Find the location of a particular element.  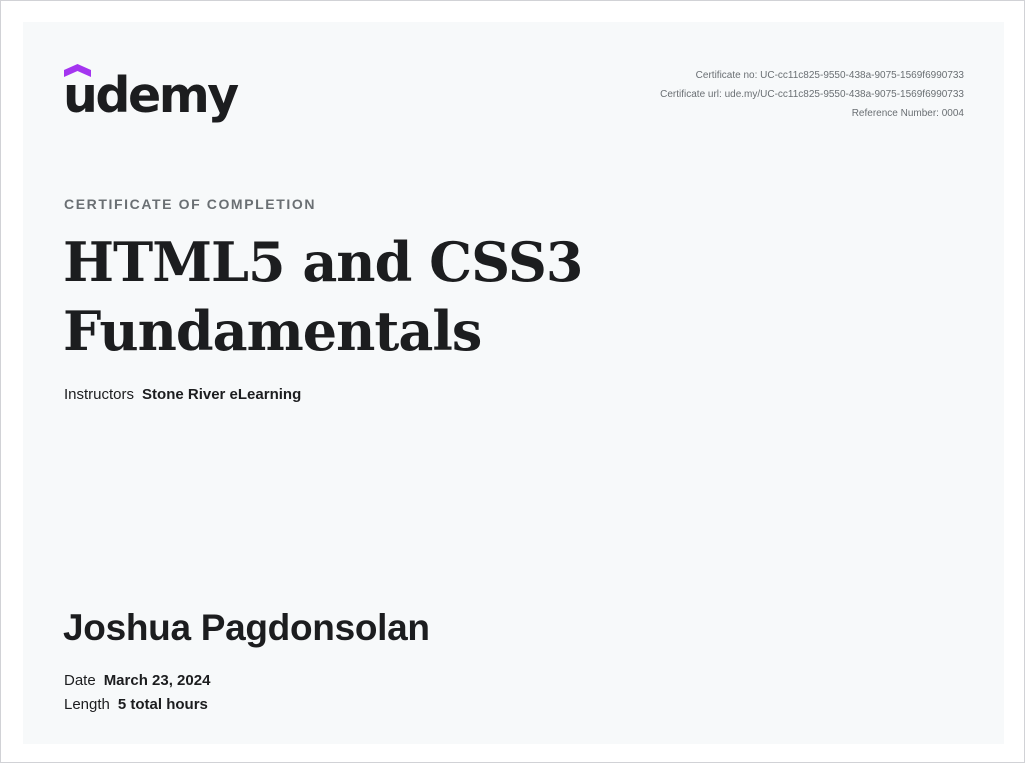

length-value: 5 total hours is located at coordinates (162, 704).